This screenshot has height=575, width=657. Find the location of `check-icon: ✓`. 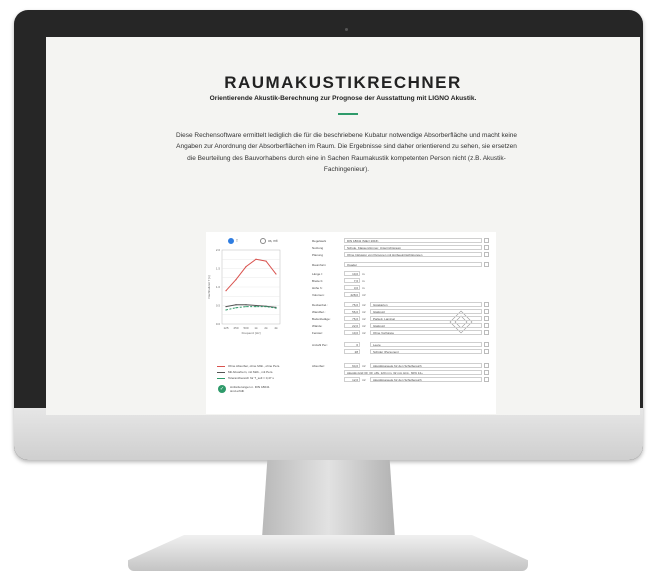

check-icon: ✓ is located at coordinates (222, 389).